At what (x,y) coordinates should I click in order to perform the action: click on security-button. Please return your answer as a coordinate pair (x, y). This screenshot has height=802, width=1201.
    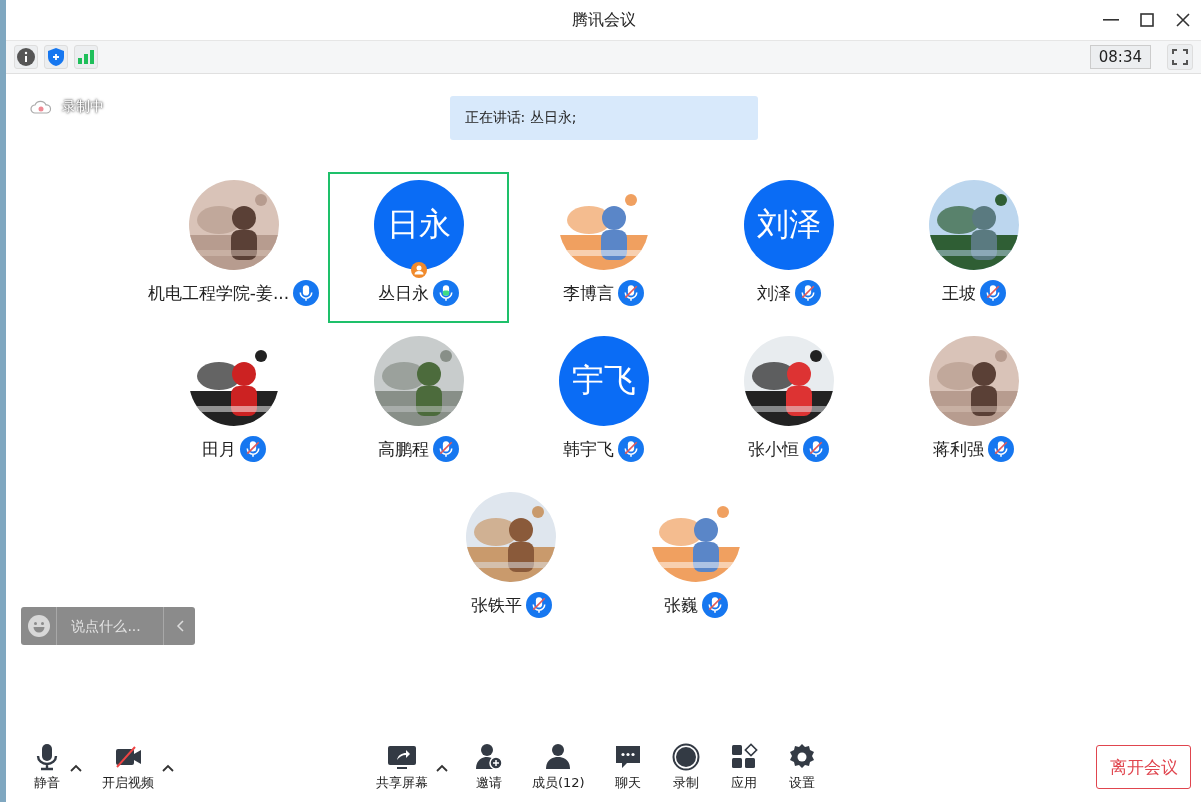
    Looking at the image, I should click on (56, 57).